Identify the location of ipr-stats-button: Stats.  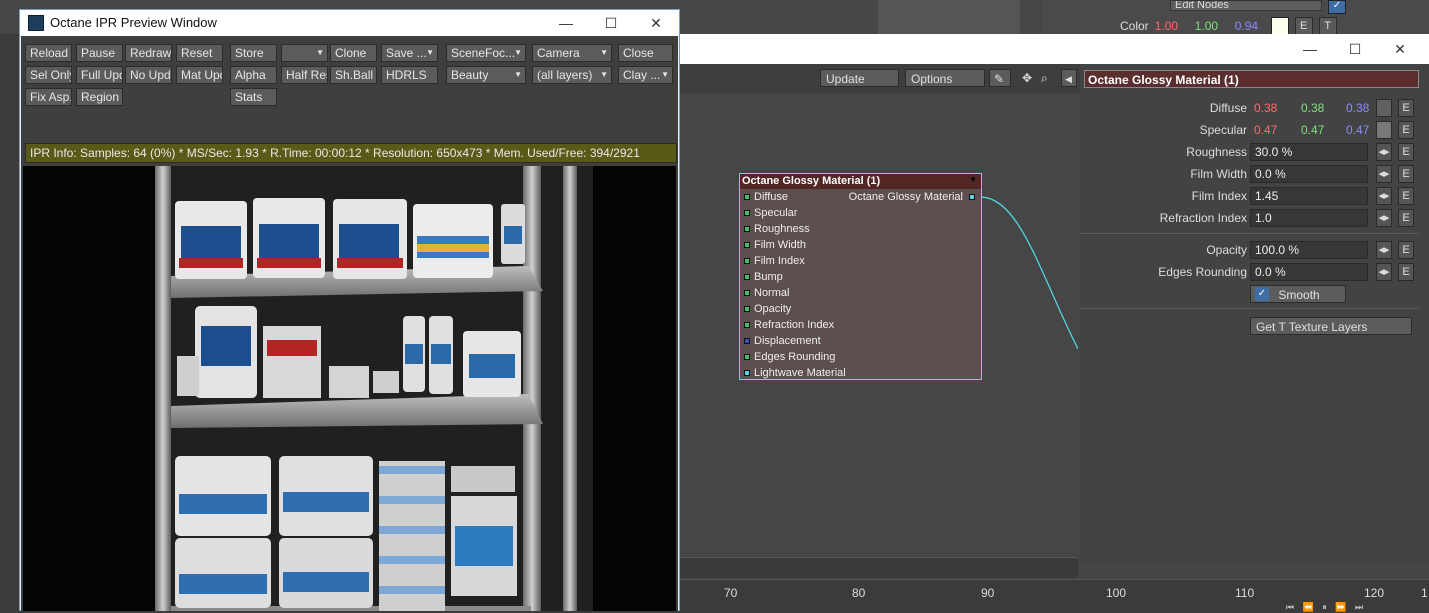
(253, 97).